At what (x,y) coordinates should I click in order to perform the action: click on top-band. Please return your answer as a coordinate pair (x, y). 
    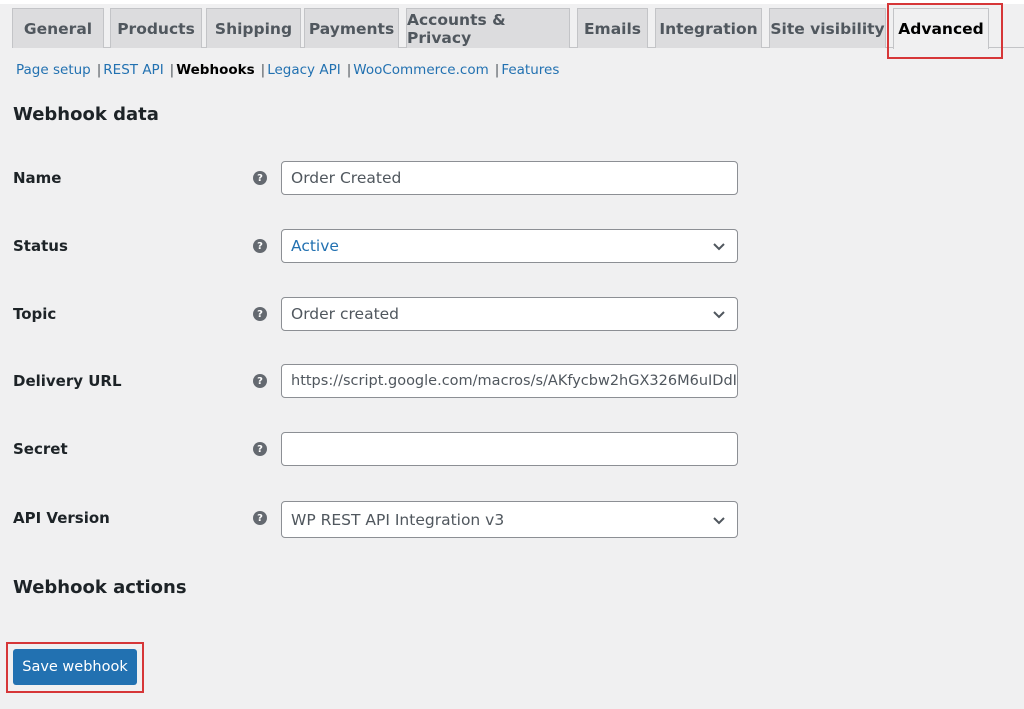
    Looking at the image, I should click on (512, 2).